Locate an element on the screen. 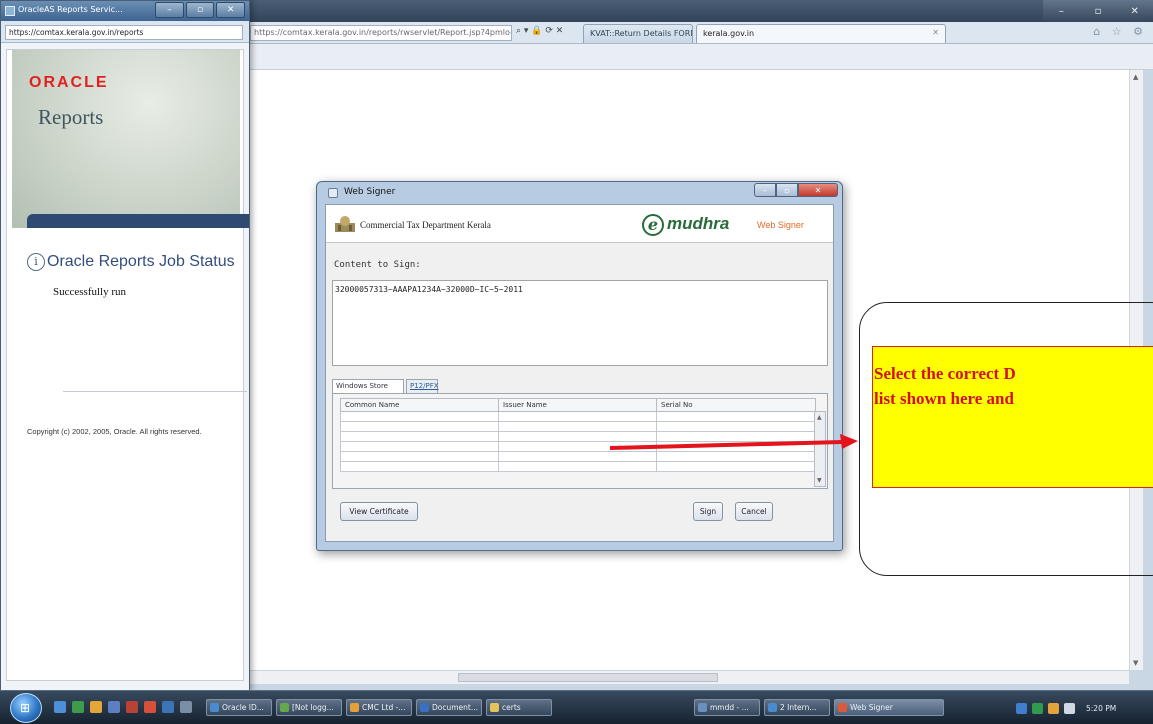 The height and width of the screenshot is (724, 1153). tab-p12-pfx: P12/PFX is located at coordinates (422, 386).